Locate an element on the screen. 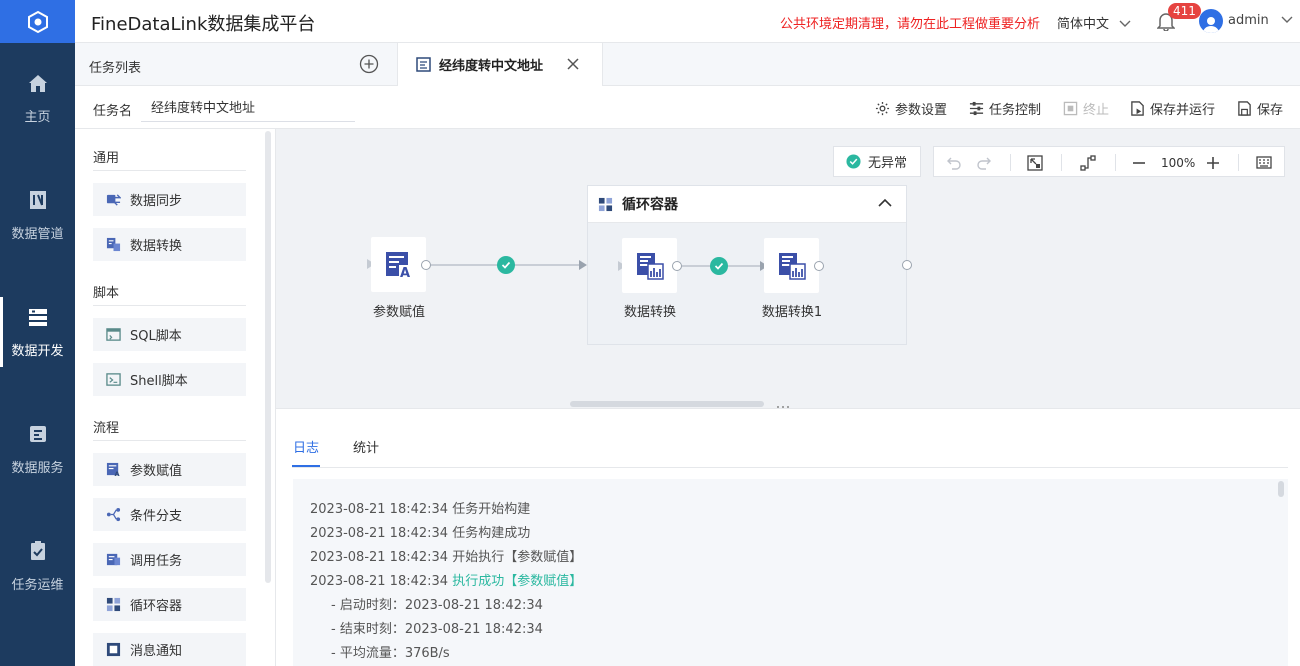 The height and width of the screenshot is (666, 1300). palette-item-sql-script: SQL脚本 is located at coordinates (169, 334).